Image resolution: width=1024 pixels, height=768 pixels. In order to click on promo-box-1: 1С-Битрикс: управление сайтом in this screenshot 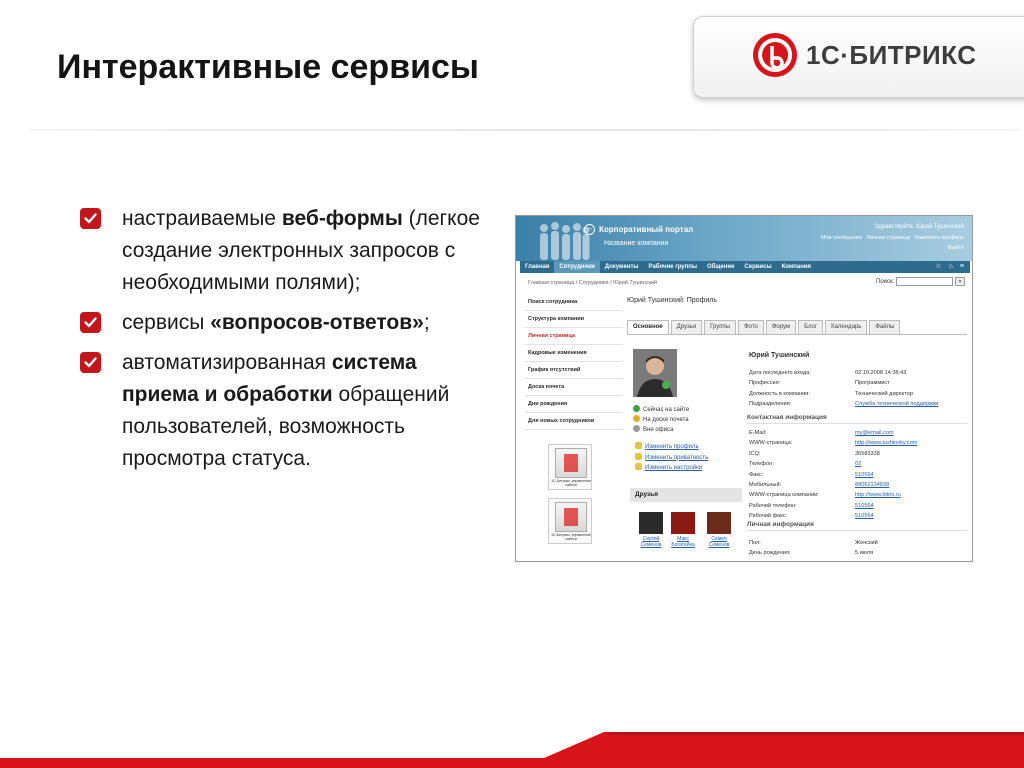, I will do `click(570, 467)`.